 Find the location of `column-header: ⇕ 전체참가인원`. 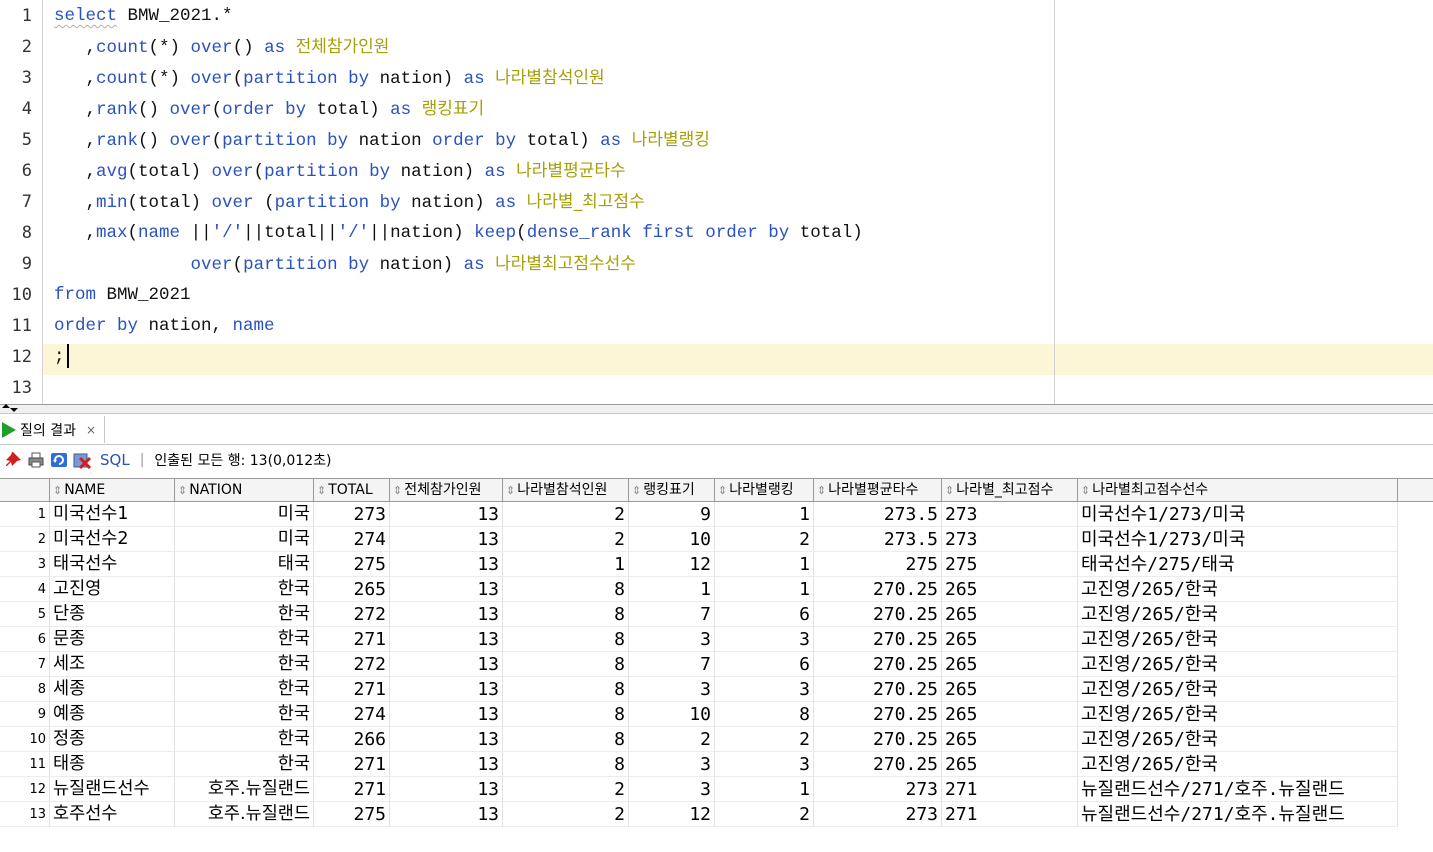

column-header: ⇕ 전체참가인원 is located at coordinates (446, 490).